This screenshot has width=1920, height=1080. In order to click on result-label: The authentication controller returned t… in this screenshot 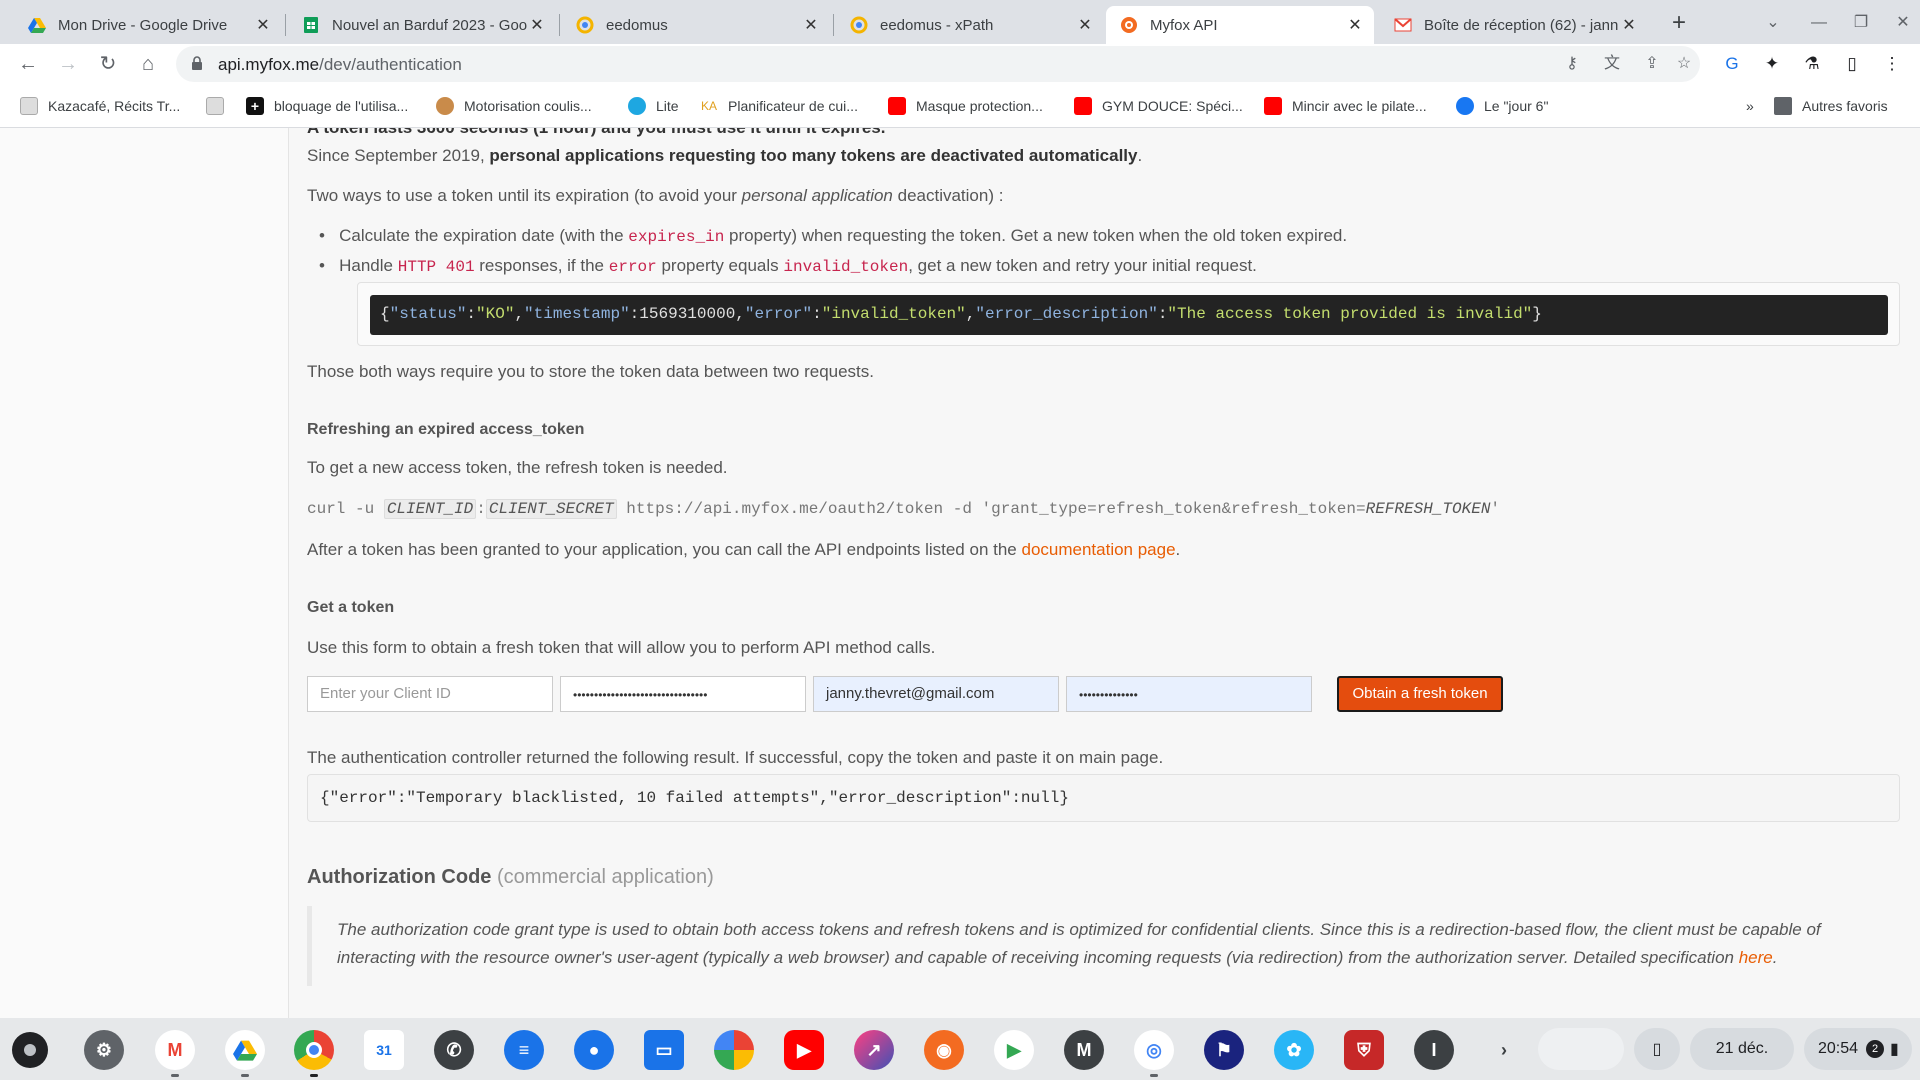, I will do `click(735, 757)`.